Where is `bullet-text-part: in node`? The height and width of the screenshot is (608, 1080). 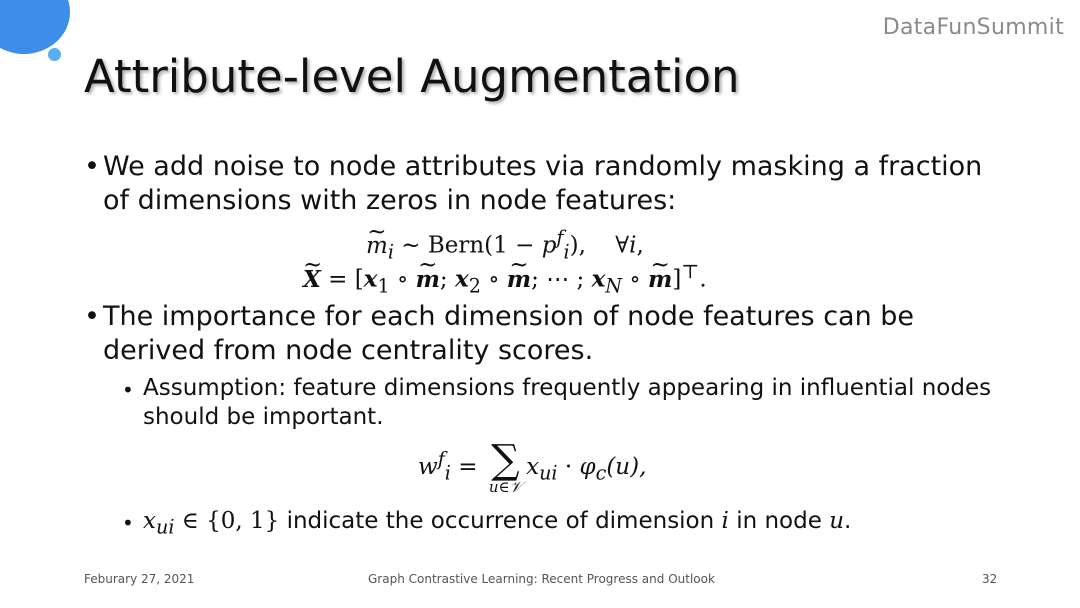 bullet-text-part: in node is located at coordinates (779, 521).